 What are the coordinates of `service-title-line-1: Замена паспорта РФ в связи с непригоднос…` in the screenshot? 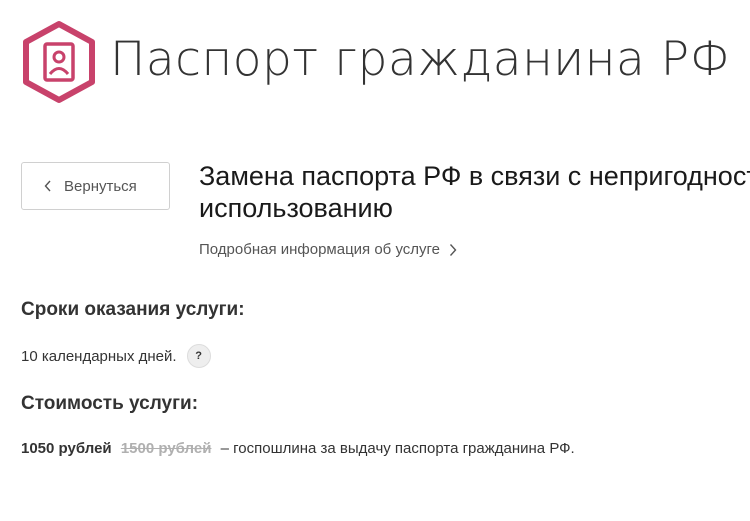 It's located at (474, 176).